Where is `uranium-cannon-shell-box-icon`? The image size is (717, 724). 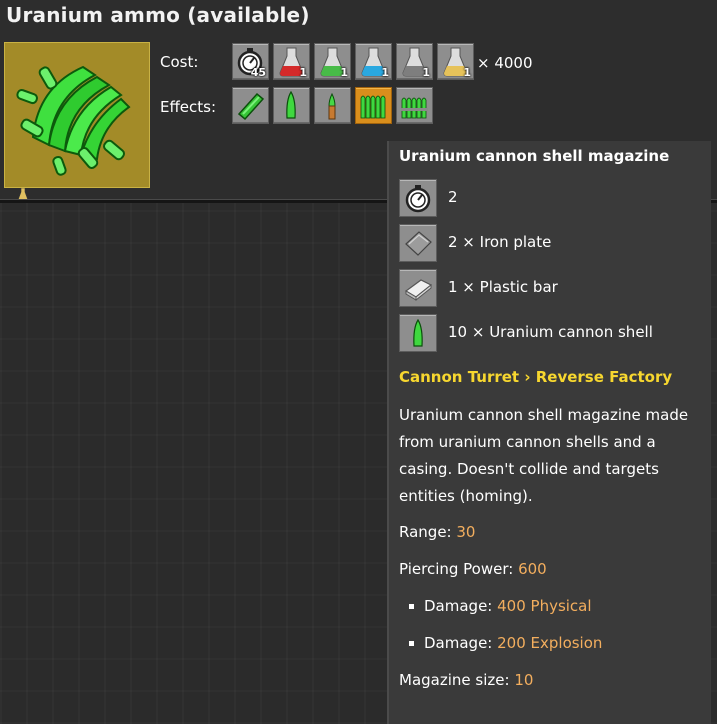 uranium-cannon-shell-box-icon is located at coordinates (414, 108).